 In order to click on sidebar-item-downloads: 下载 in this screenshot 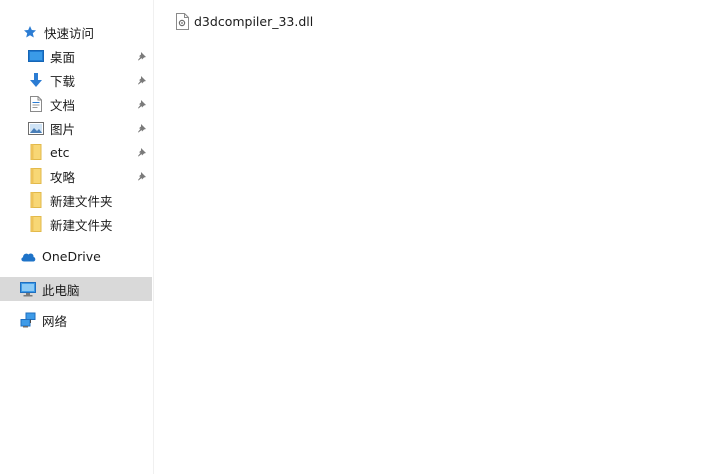, I will do `click(76, 80)`.